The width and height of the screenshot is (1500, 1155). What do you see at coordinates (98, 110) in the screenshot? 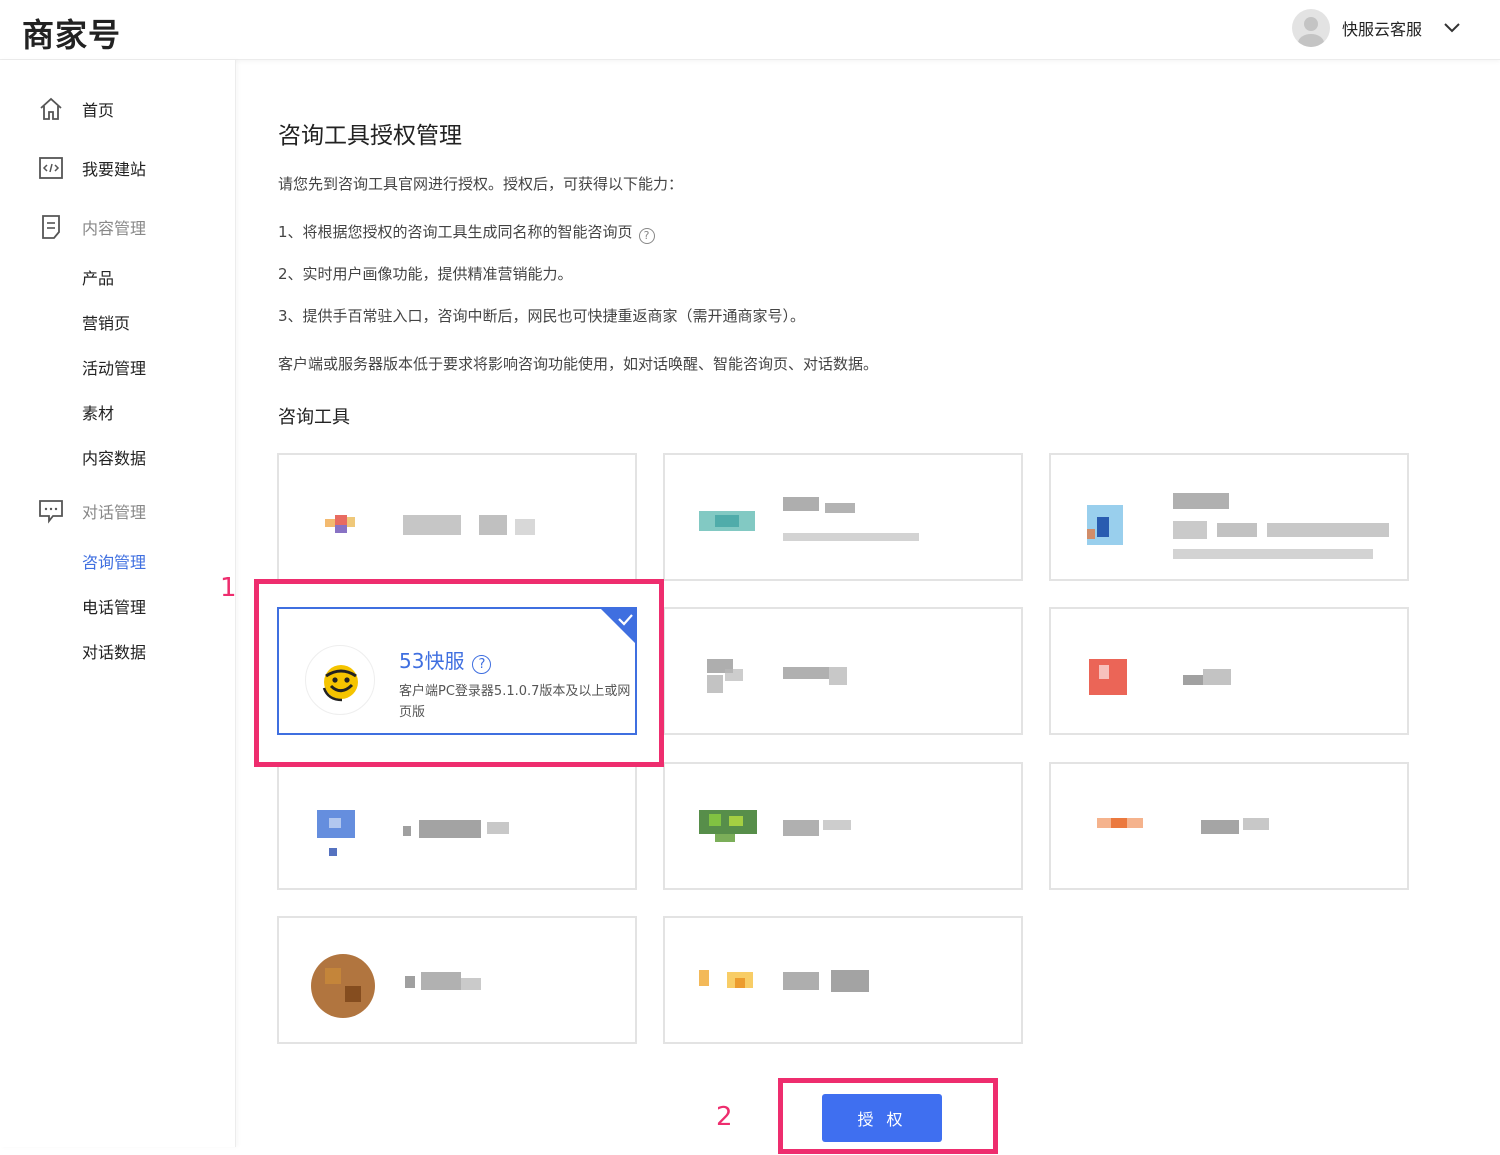
I see `sidebar-item-label: 首页` at bounding box center [98, 110].